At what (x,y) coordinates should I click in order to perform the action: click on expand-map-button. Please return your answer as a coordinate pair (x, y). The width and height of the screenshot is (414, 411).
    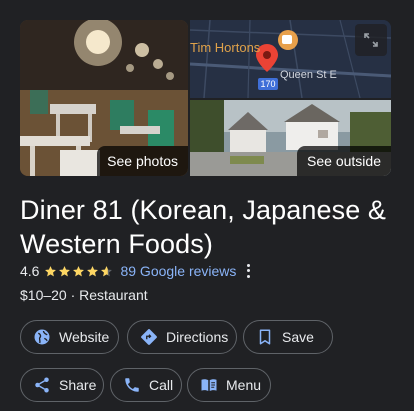
    Looking at the image, I should click on (371, 40).